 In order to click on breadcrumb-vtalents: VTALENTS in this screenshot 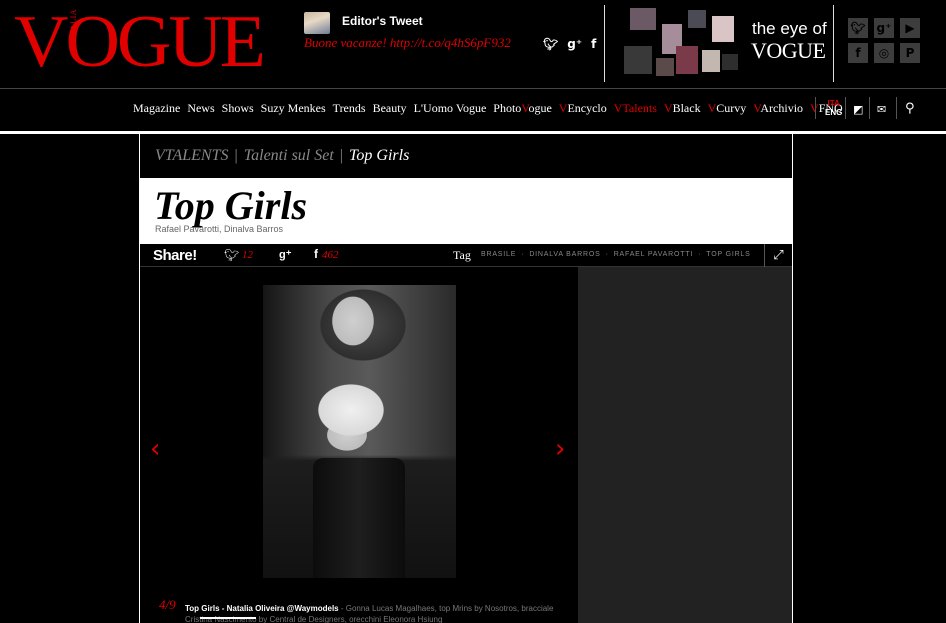, I will do `click(192, 155)`.